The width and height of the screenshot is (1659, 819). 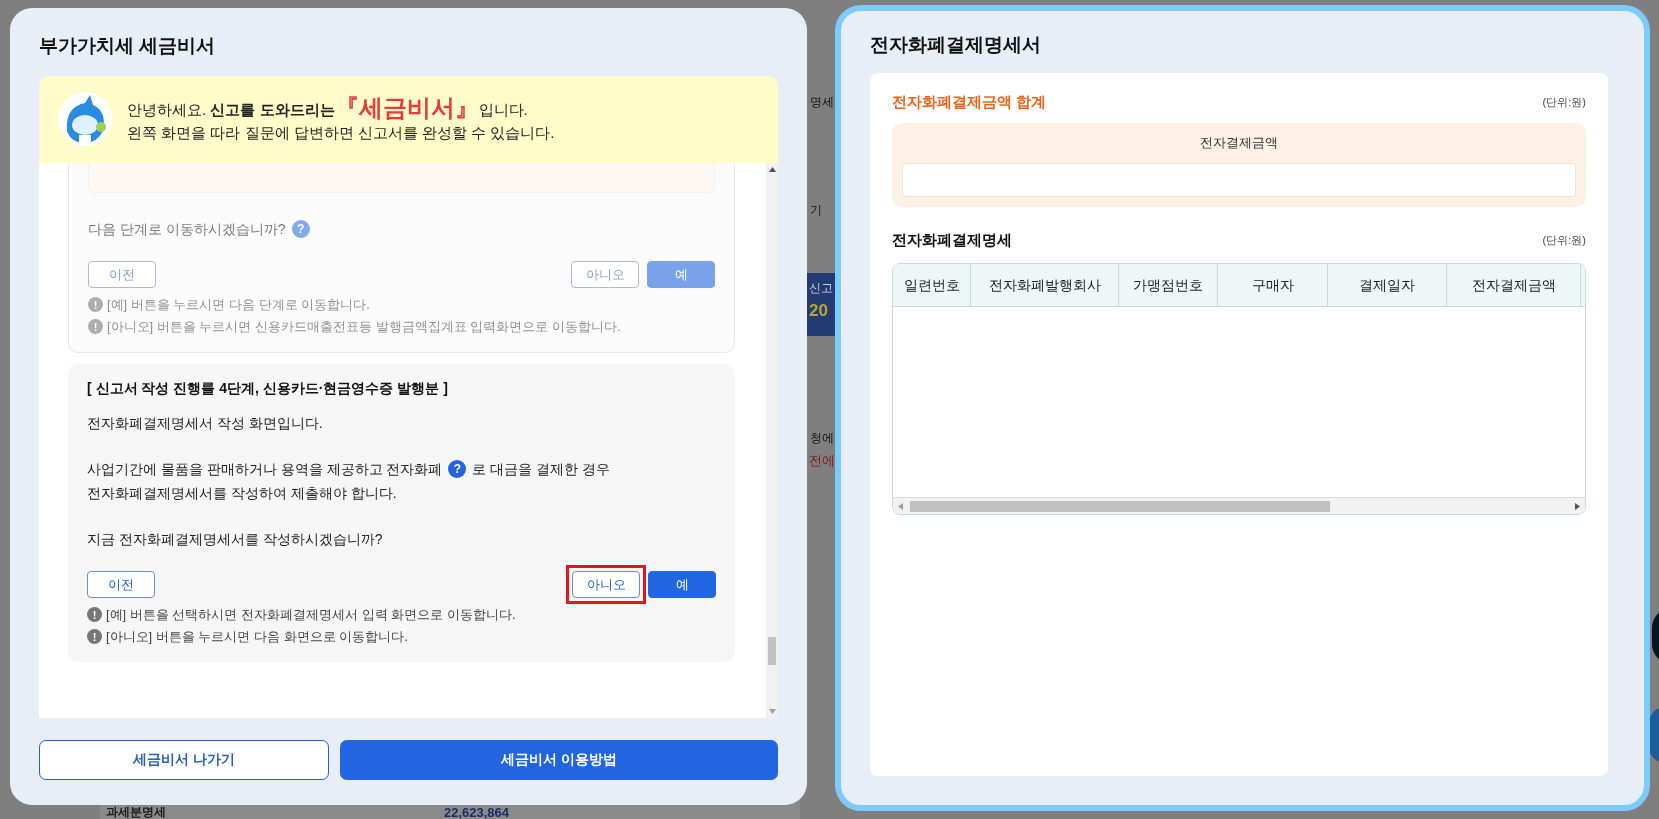 What do you see at coordinates (311, 614) in the screenshot?
I see `note-text: [예] 버튼을 선택하시면 전자화폐결제명세서 입력 화면으로 이동합니다.` at bounding box center [311, 614].